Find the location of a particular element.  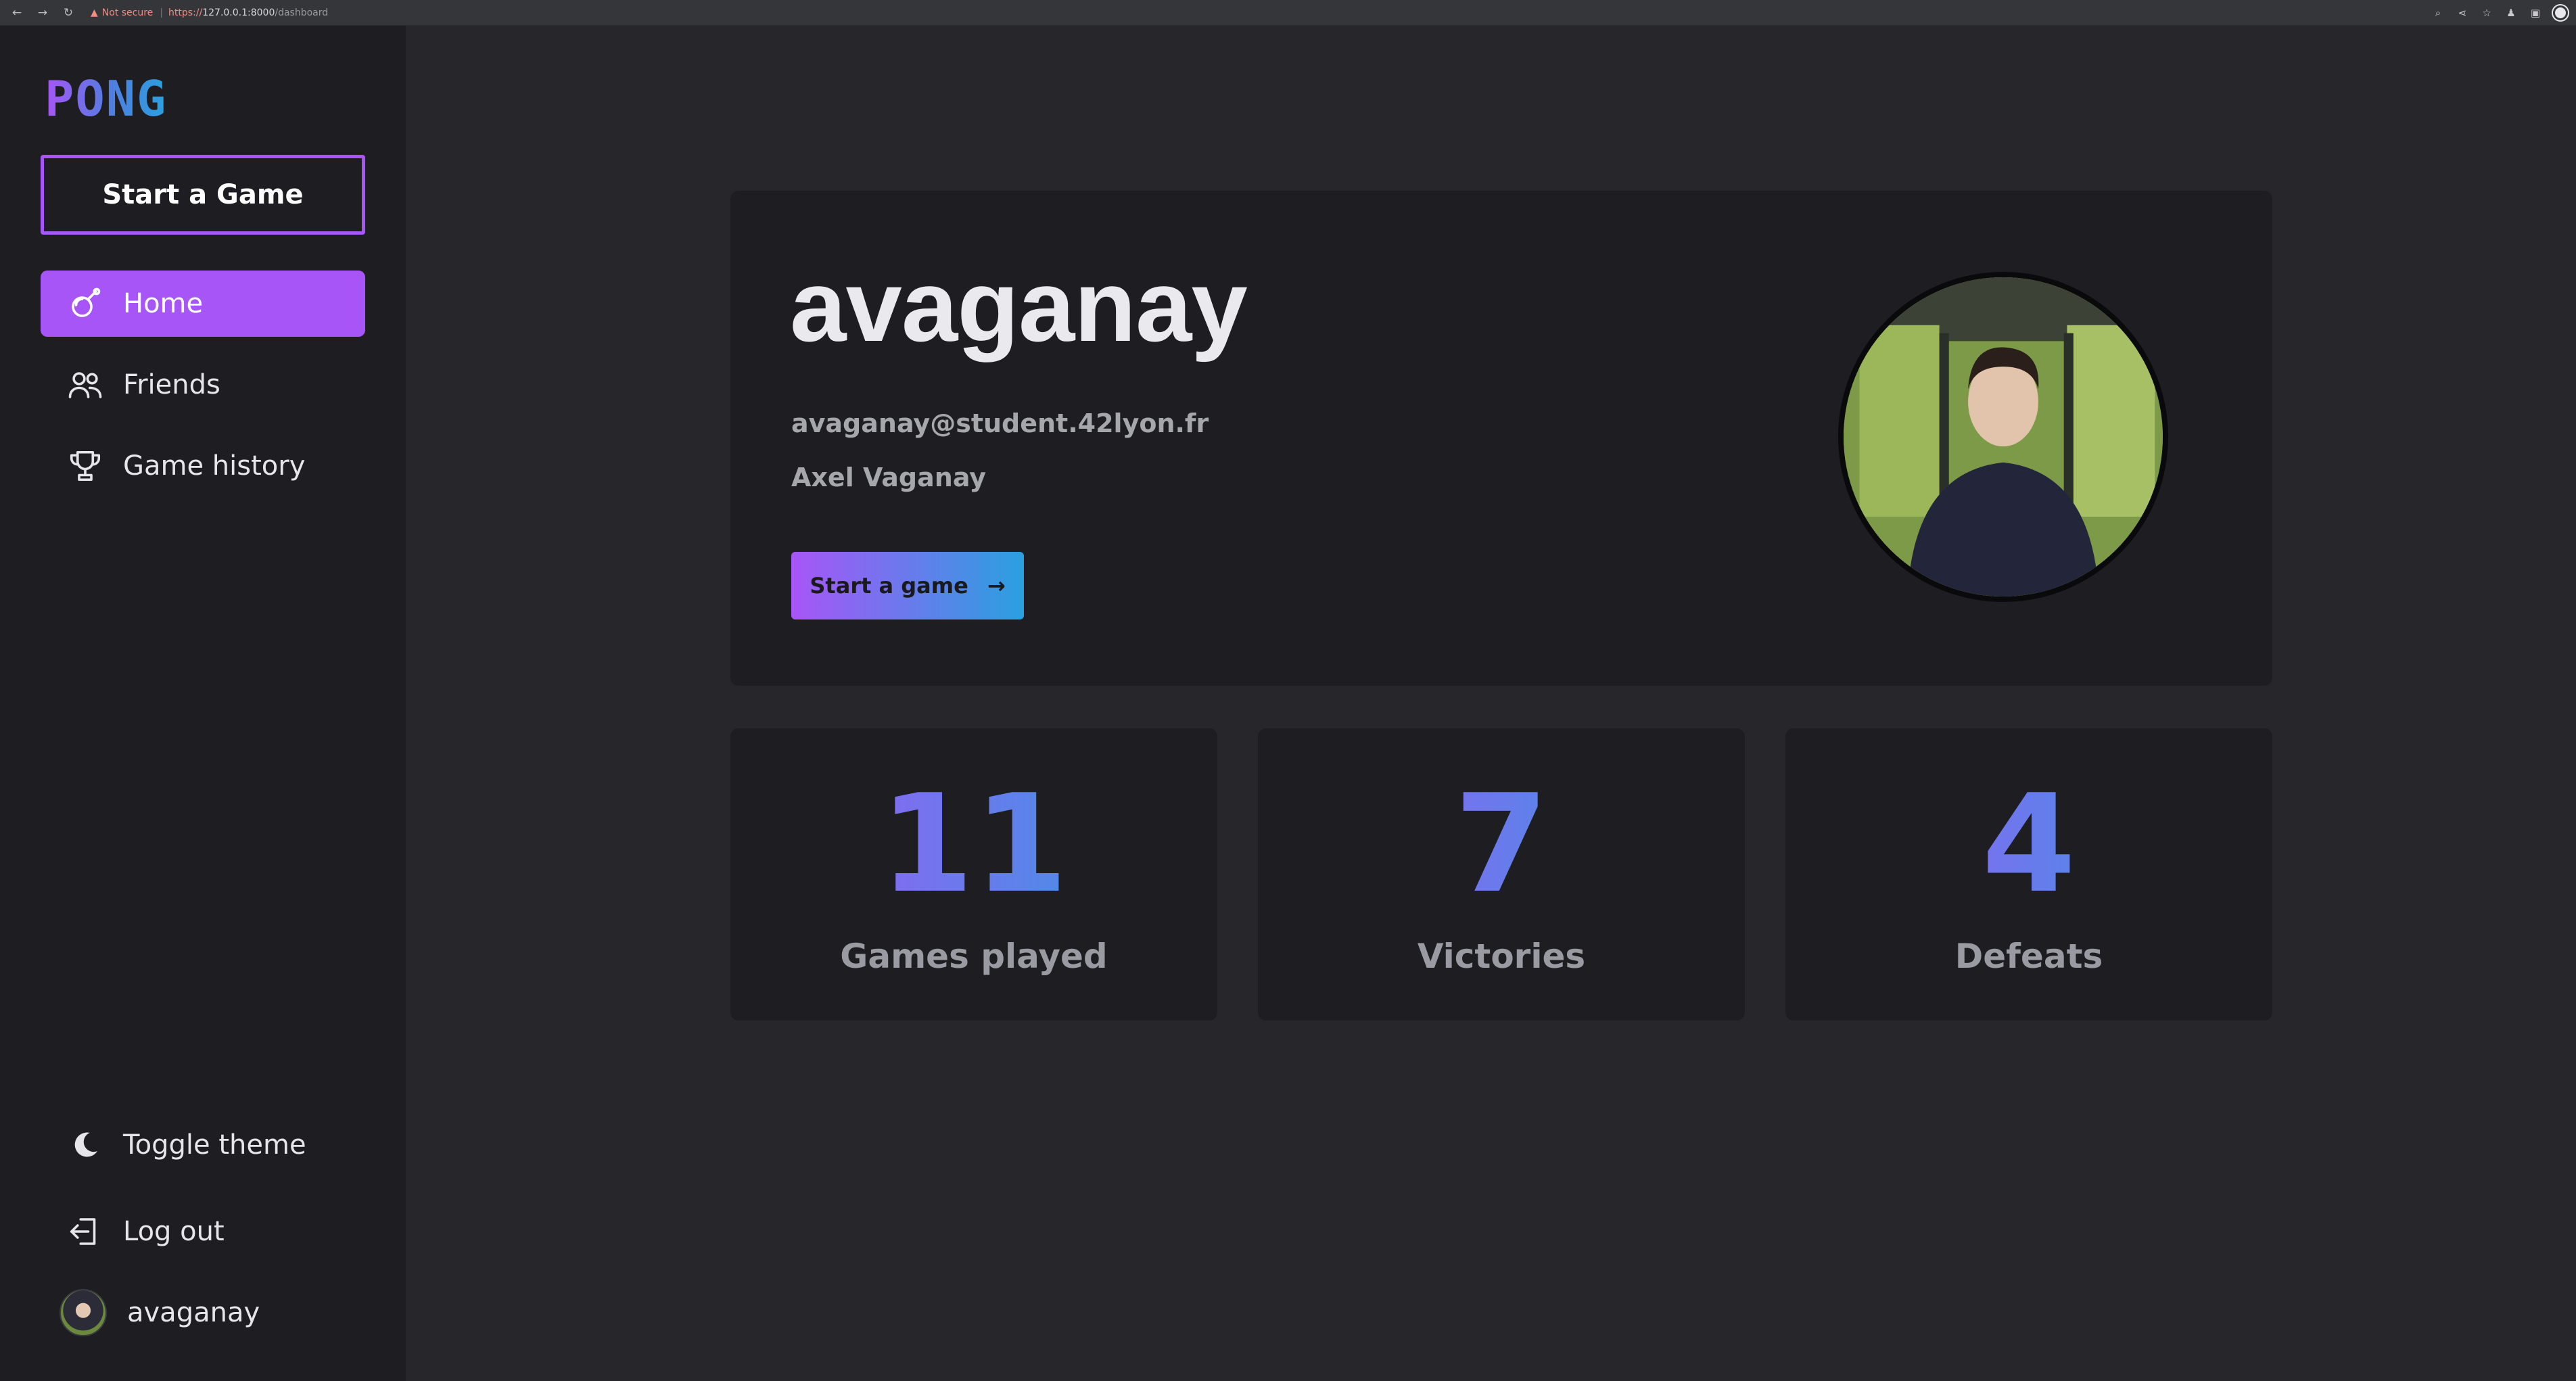

reload-icon: ↻ is located at coordinates (68, 13).